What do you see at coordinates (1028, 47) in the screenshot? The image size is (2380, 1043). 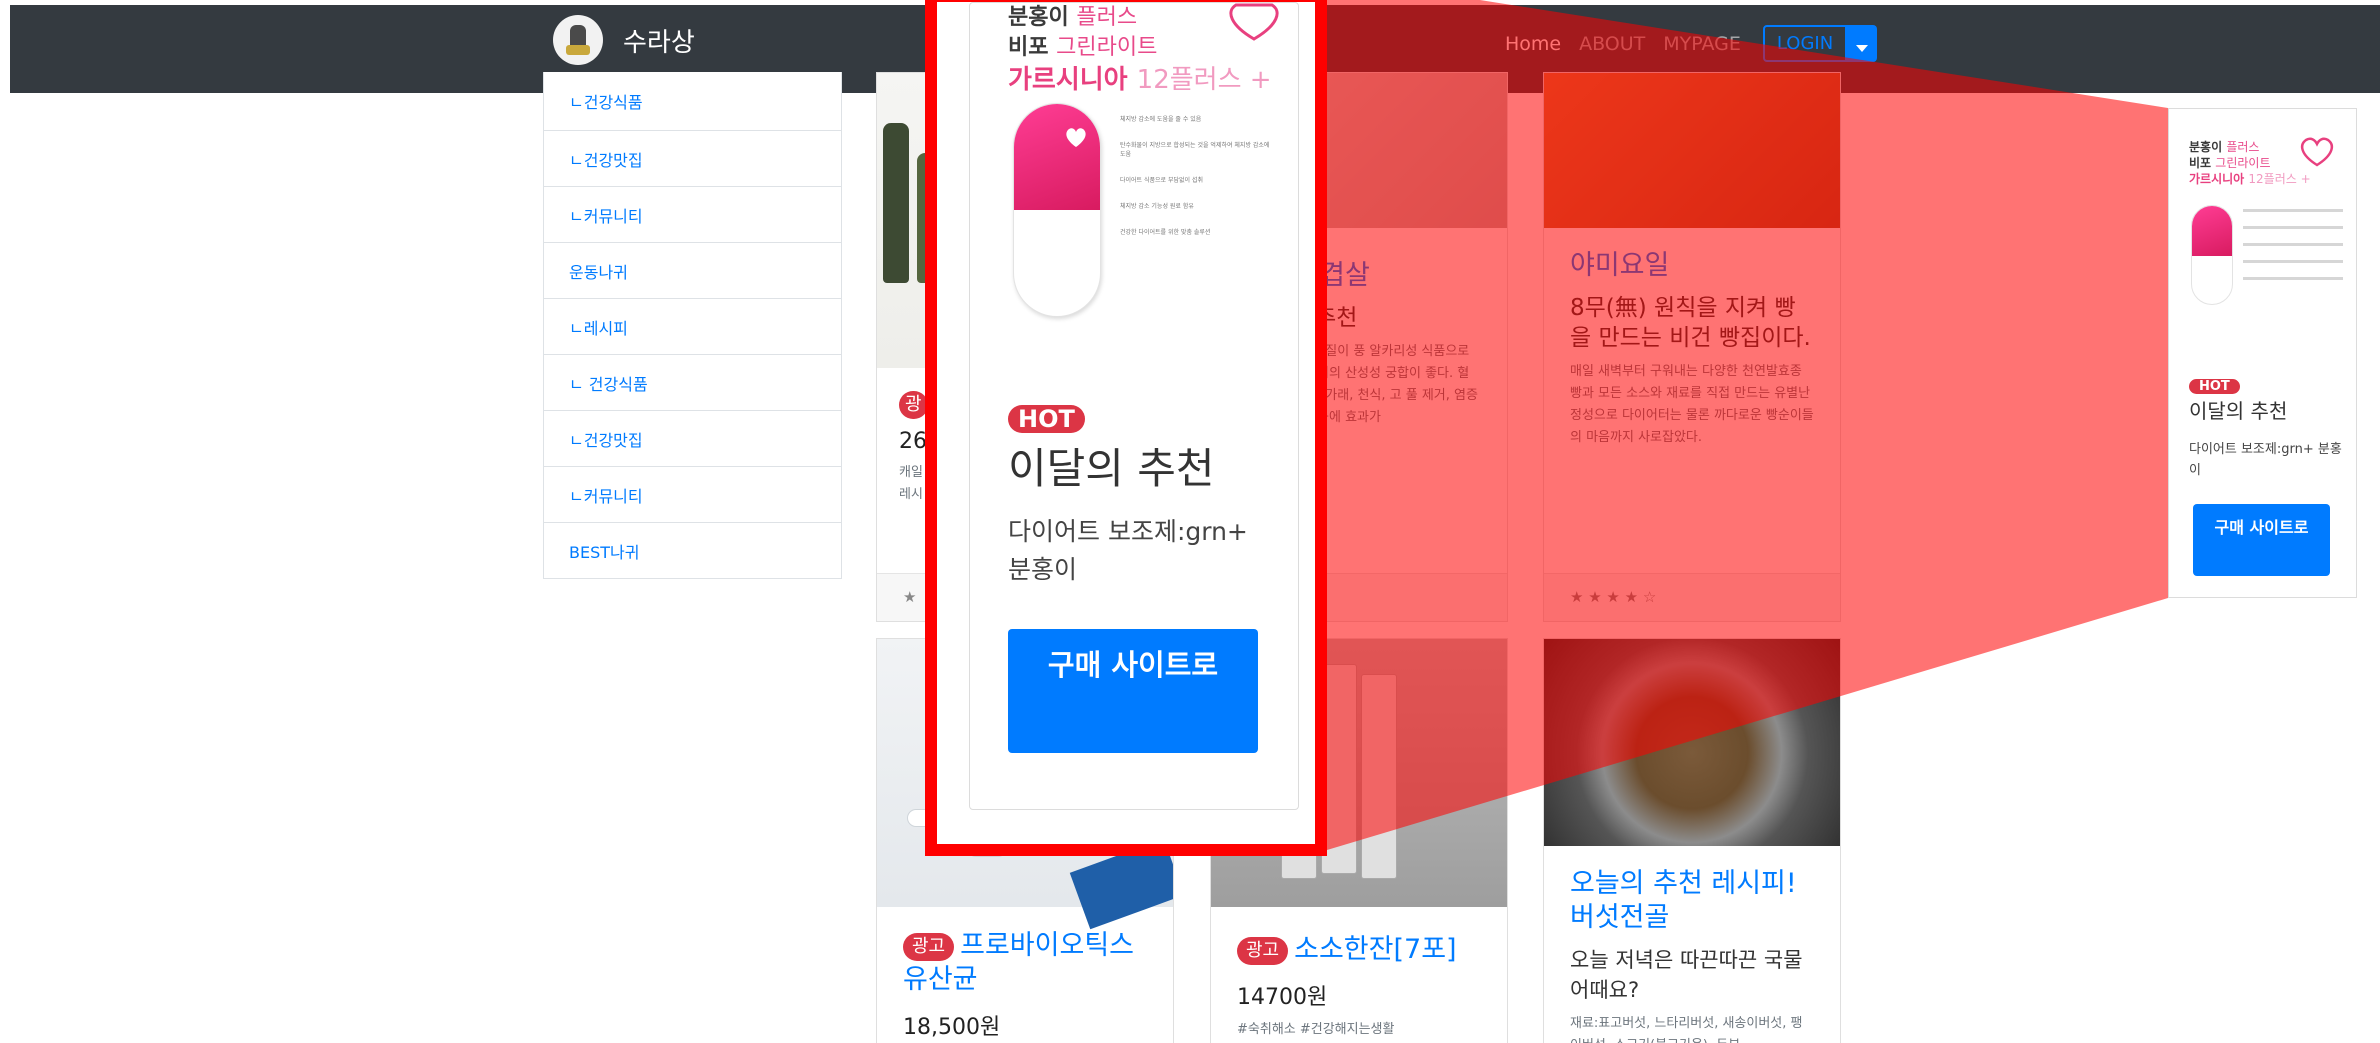 I see `popup-ad-line2: 비포` at bounding box center [1028, 47].